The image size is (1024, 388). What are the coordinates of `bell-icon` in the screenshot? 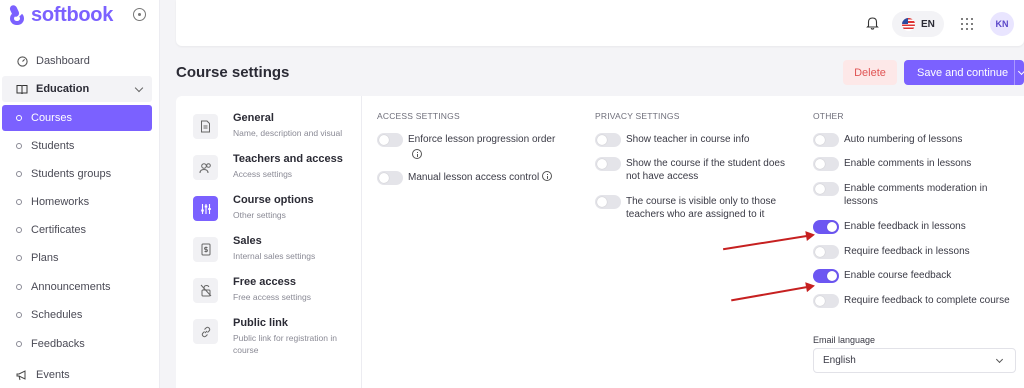 It's located at (872, 23).